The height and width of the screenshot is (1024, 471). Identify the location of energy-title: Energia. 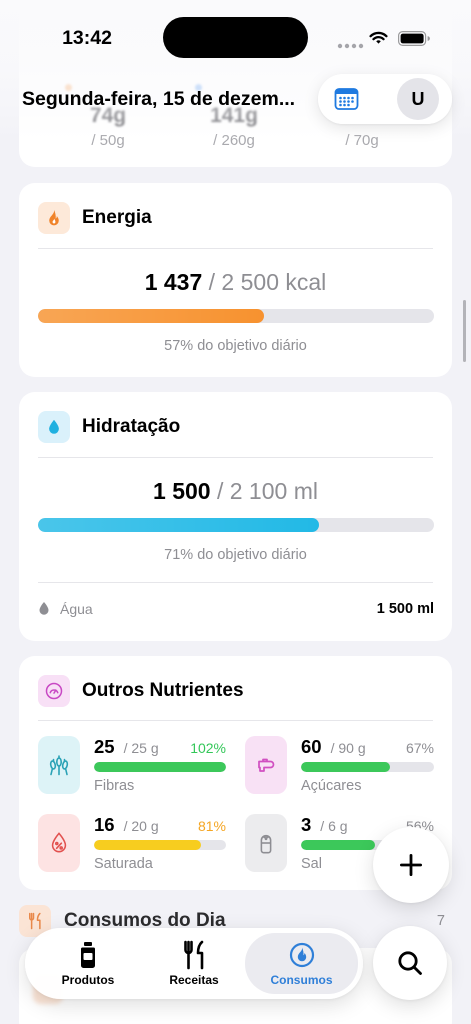
(117, 217).